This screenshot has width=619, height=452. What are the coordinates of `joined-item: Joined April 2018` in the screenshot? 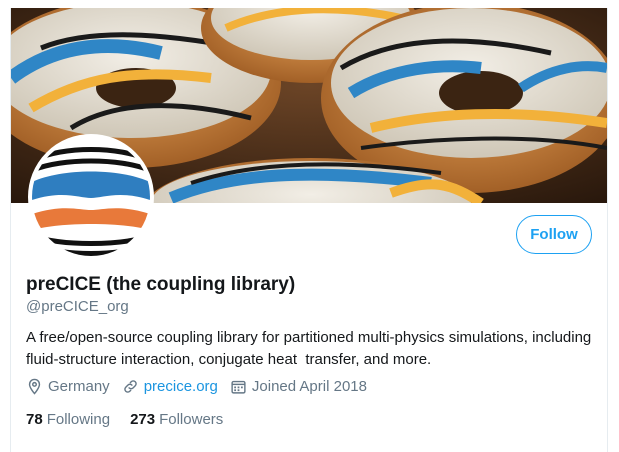 It's located at (298, 386).